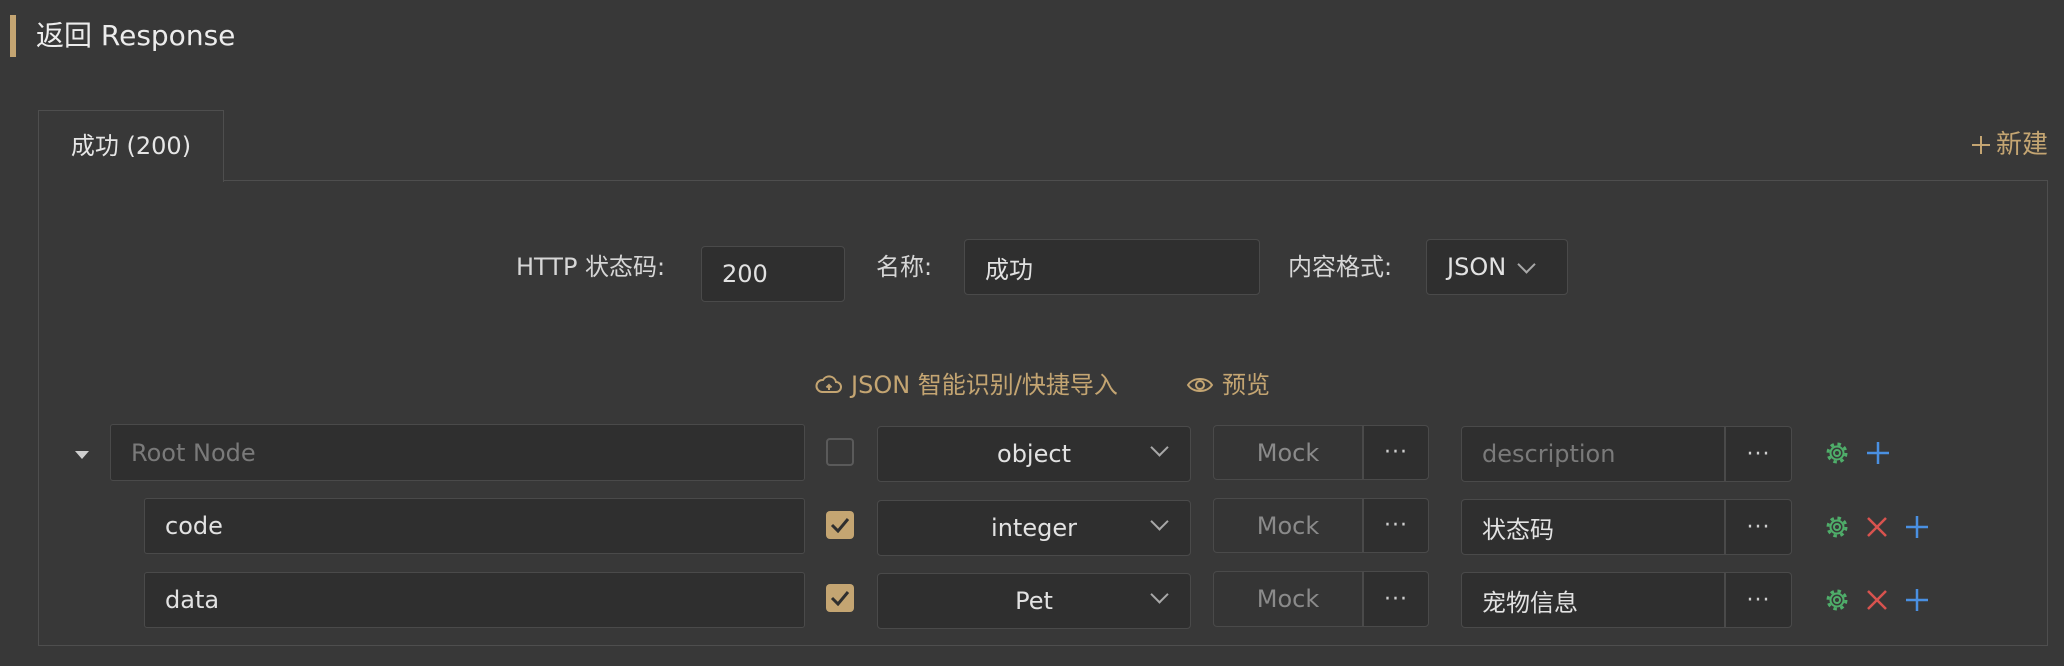  I want to click on type-value: integer, so click(1034, 528).